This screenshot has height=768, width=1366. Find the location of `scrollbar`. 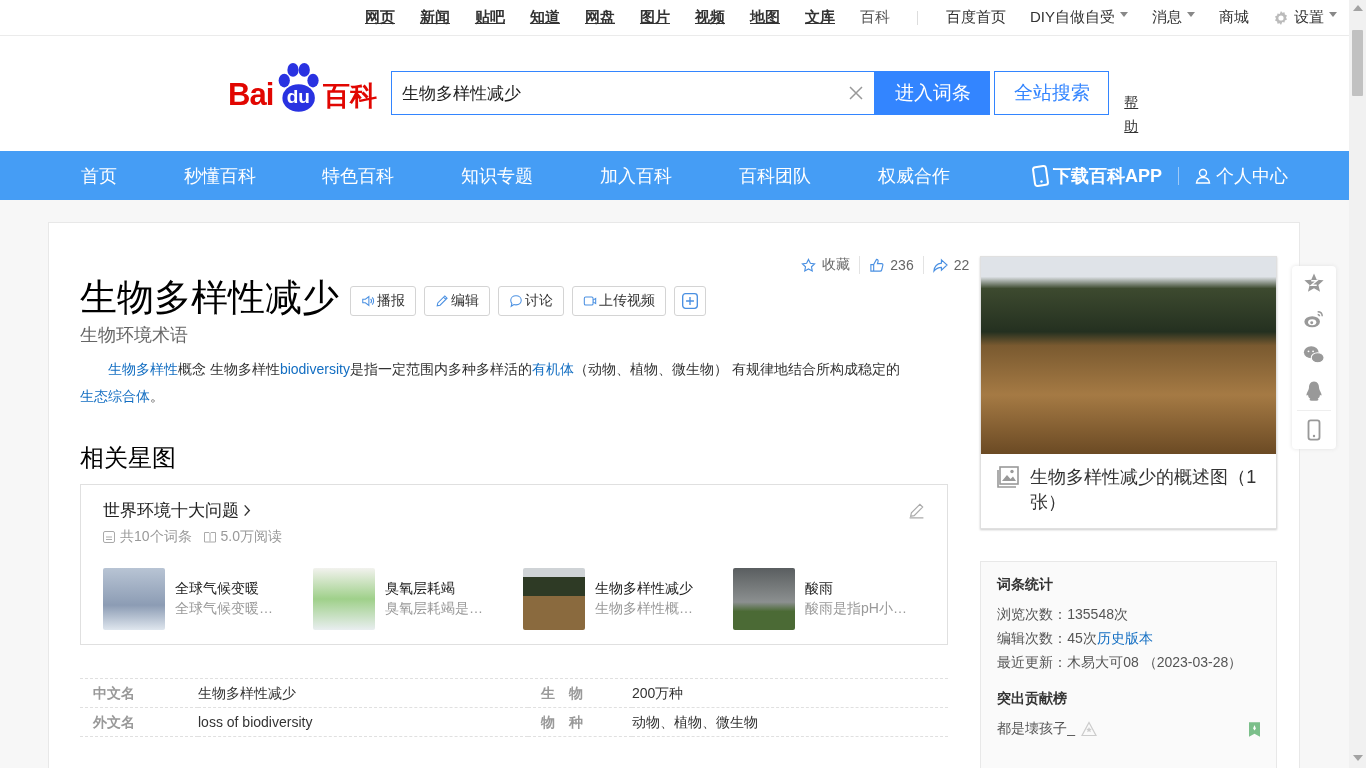

scrollbar is located at coordinates (1357, 384).